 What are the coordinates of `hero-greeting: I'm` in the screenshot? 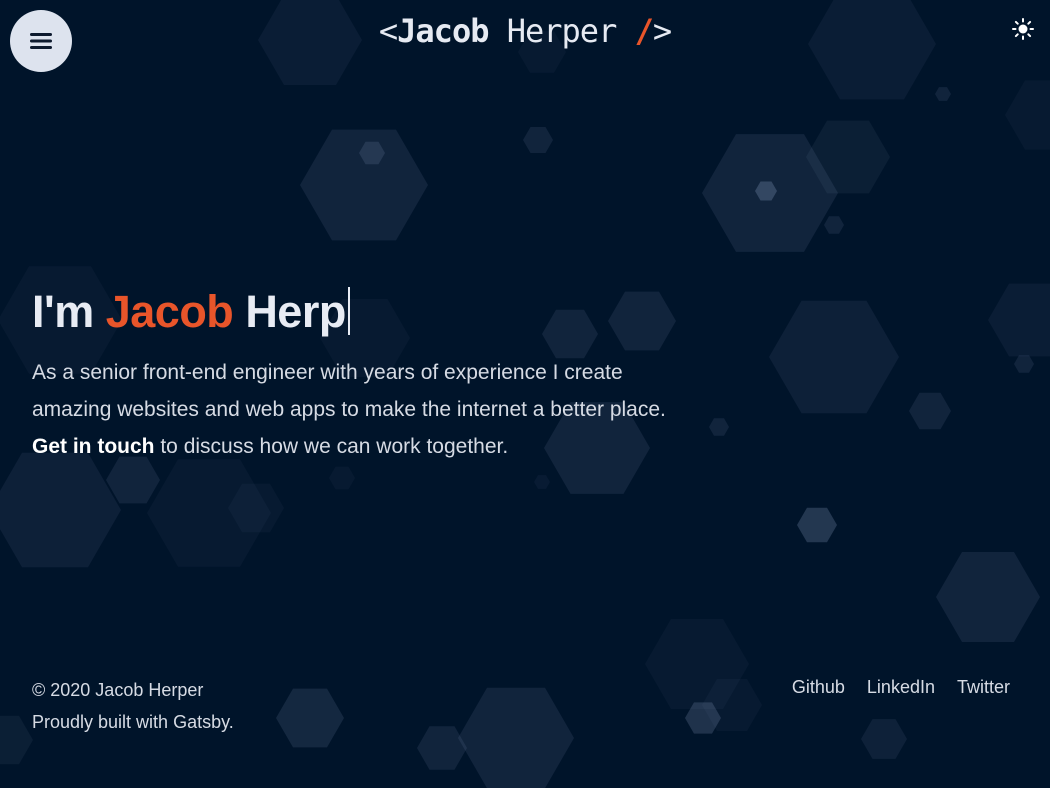 It's located at (63, 311).